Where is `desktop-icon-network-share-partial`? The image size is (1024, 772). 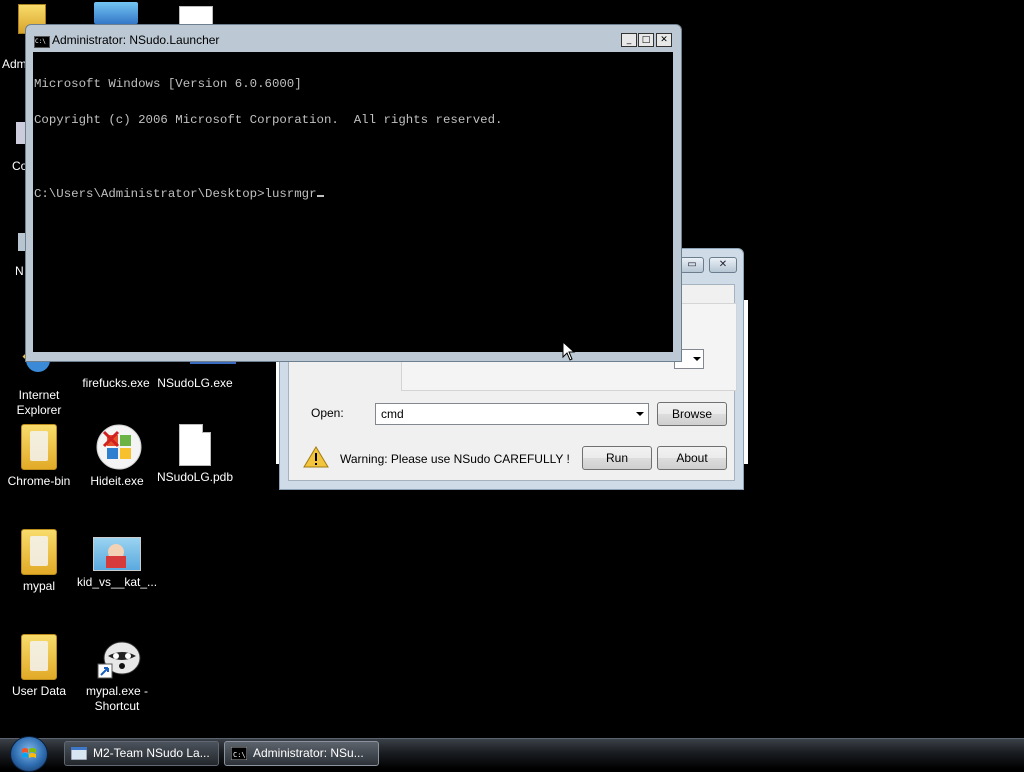 desktop-icon-network-share-partial is located at coordinates (117, 14).